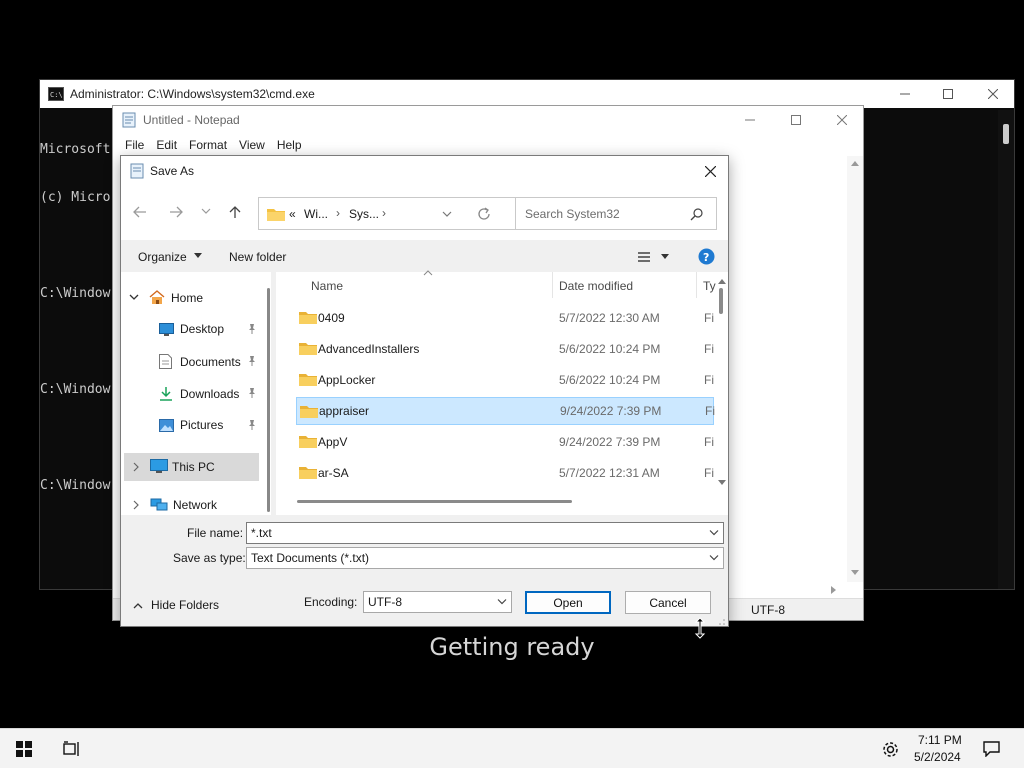 The height and width of the screenshot is (768, 1024). What do you see at coordinates (159, 466) in the screenshot?
I see `computer-icon` at bounding box center [159, 466].